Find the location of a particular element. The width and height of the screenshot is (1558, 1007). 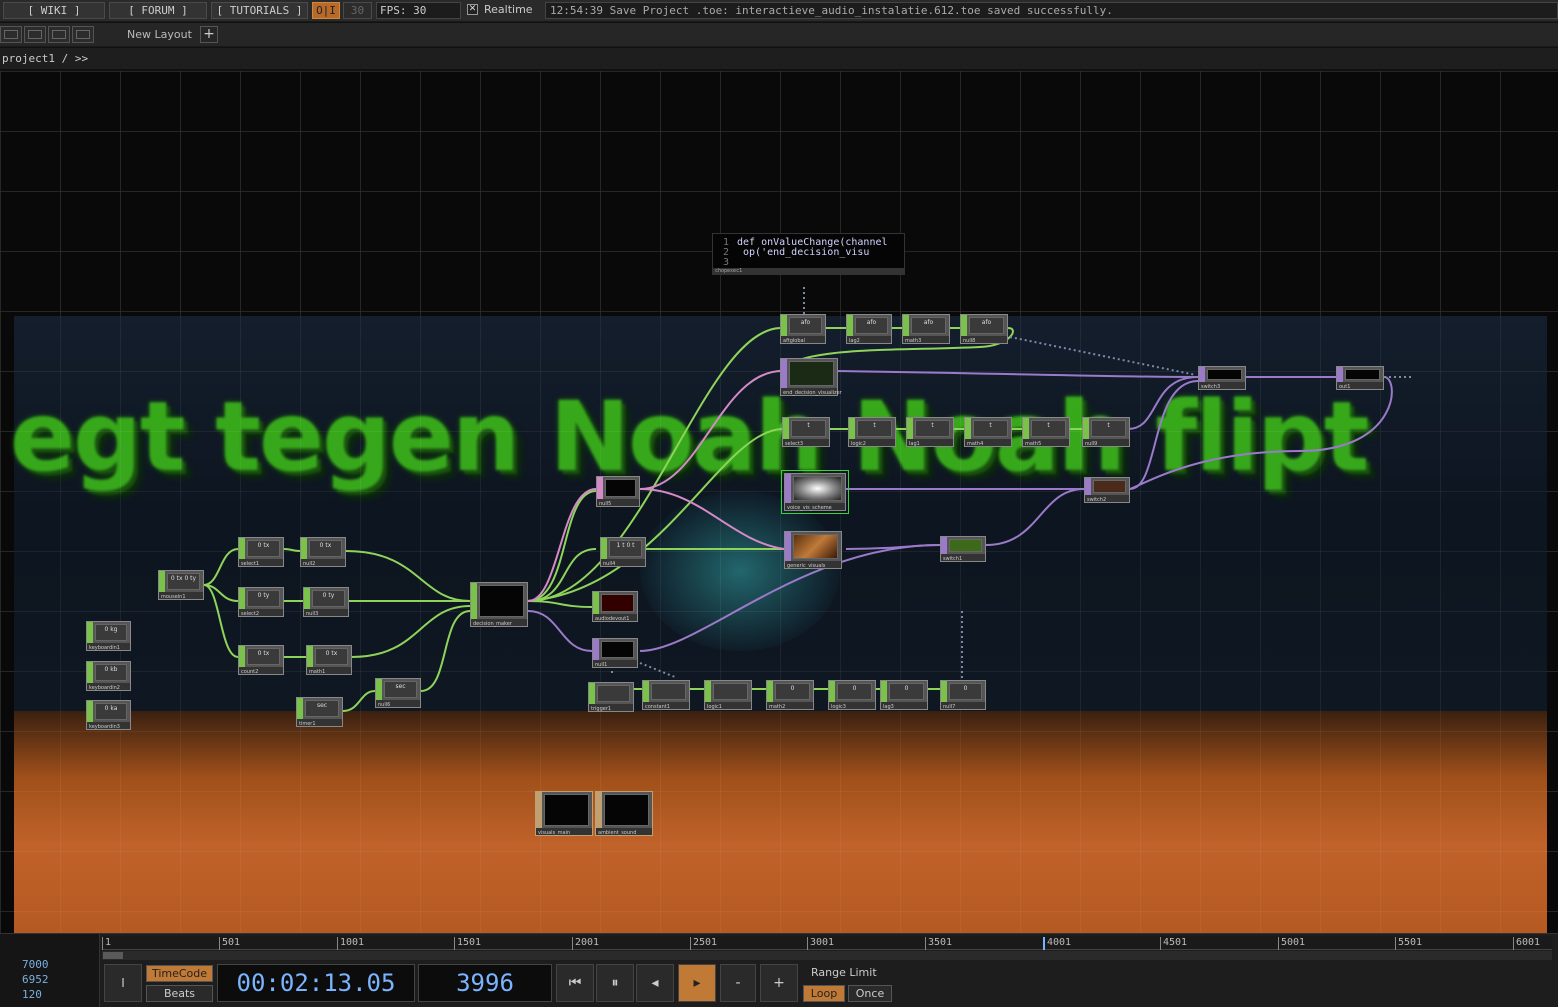

operator-node: sec null6 is located at coordinates (398, 693).